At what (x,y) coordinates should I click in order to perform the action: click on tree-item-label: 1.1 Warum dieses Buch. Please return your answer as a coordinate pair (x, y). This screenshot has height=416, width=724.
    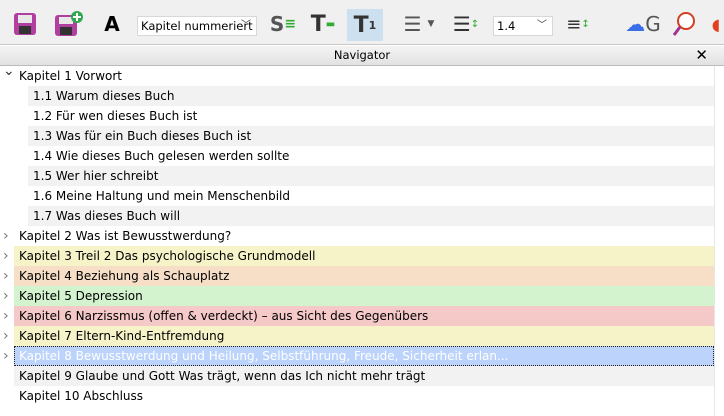
    Looking at the image, I should click on (104, 96).